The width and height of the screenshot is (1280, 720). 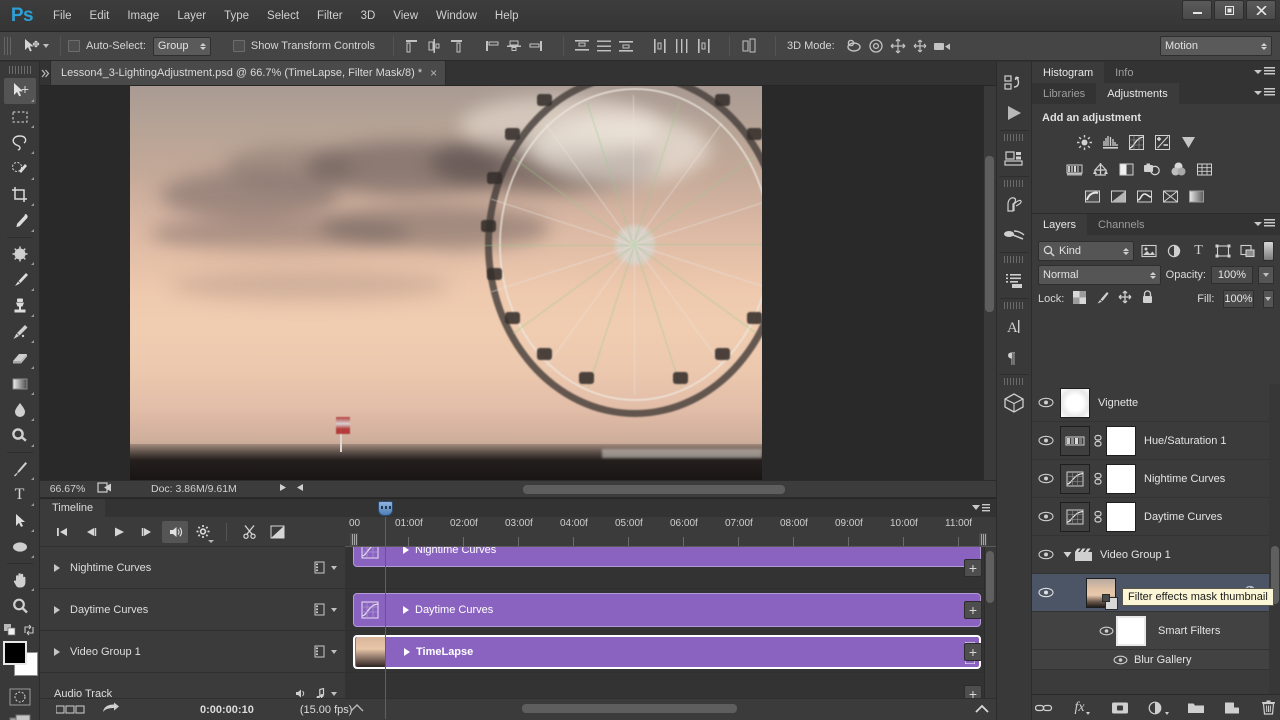 What do you see at coordinates (250, 532) in the screenshot?
I see `split-clip-button` at bounding box center [250, 532].